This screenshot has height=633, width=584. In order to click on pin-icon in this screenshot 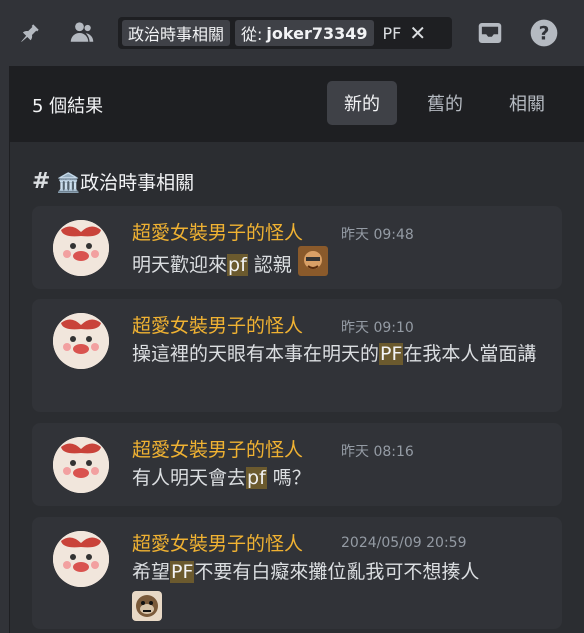, I will do `click(30, 33)`.